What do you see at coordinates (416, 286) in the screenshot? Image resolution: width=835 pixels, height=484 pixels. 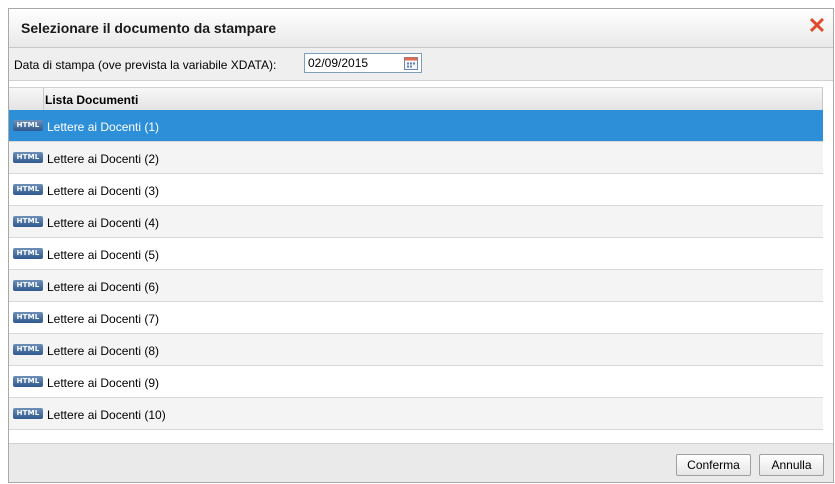 I see `document-row: HTML Lettere ai Docenti (6)` at bounding box center [416, 286].